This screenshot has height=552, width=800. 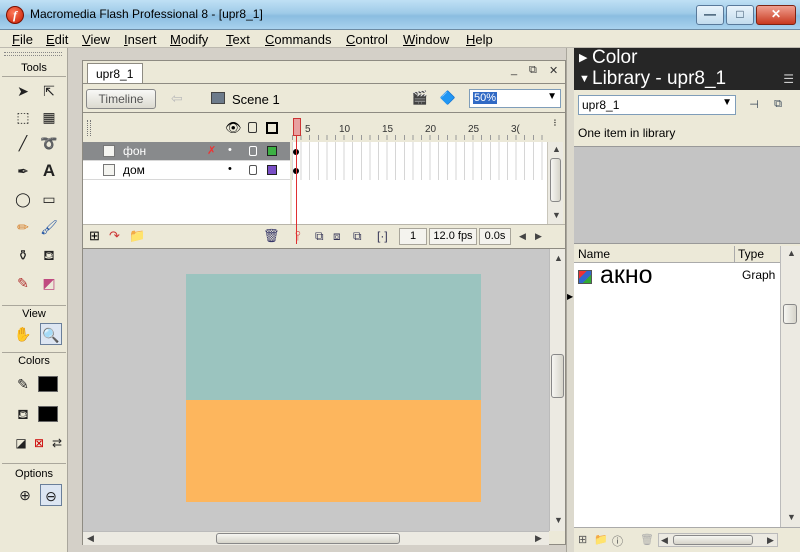 What do you see at coordinates (617, 541) in the screenshot?
I see `properties-icon: ⓘ` at bounding box center [617, 541].